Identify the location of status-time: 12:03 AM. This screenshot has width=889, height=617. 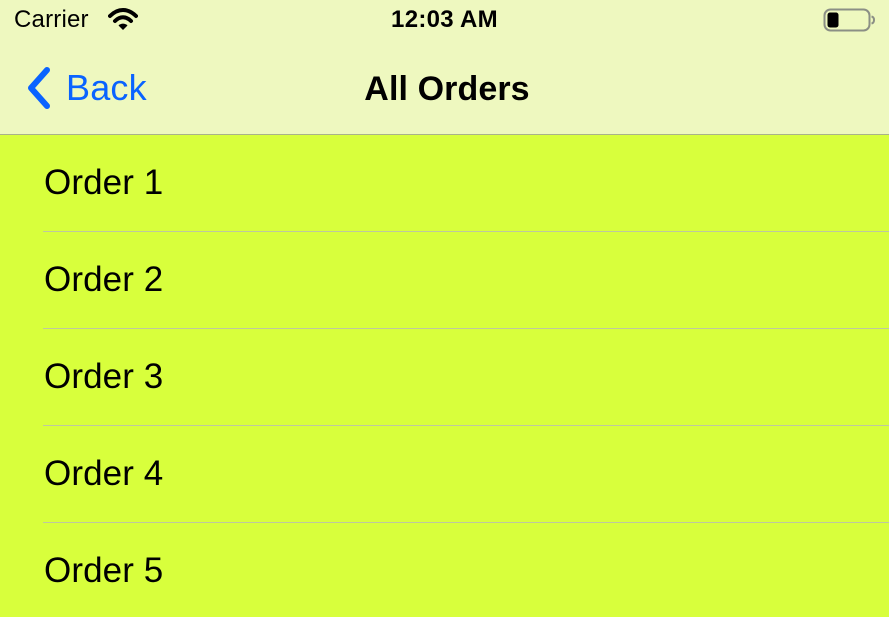
(444, 19).